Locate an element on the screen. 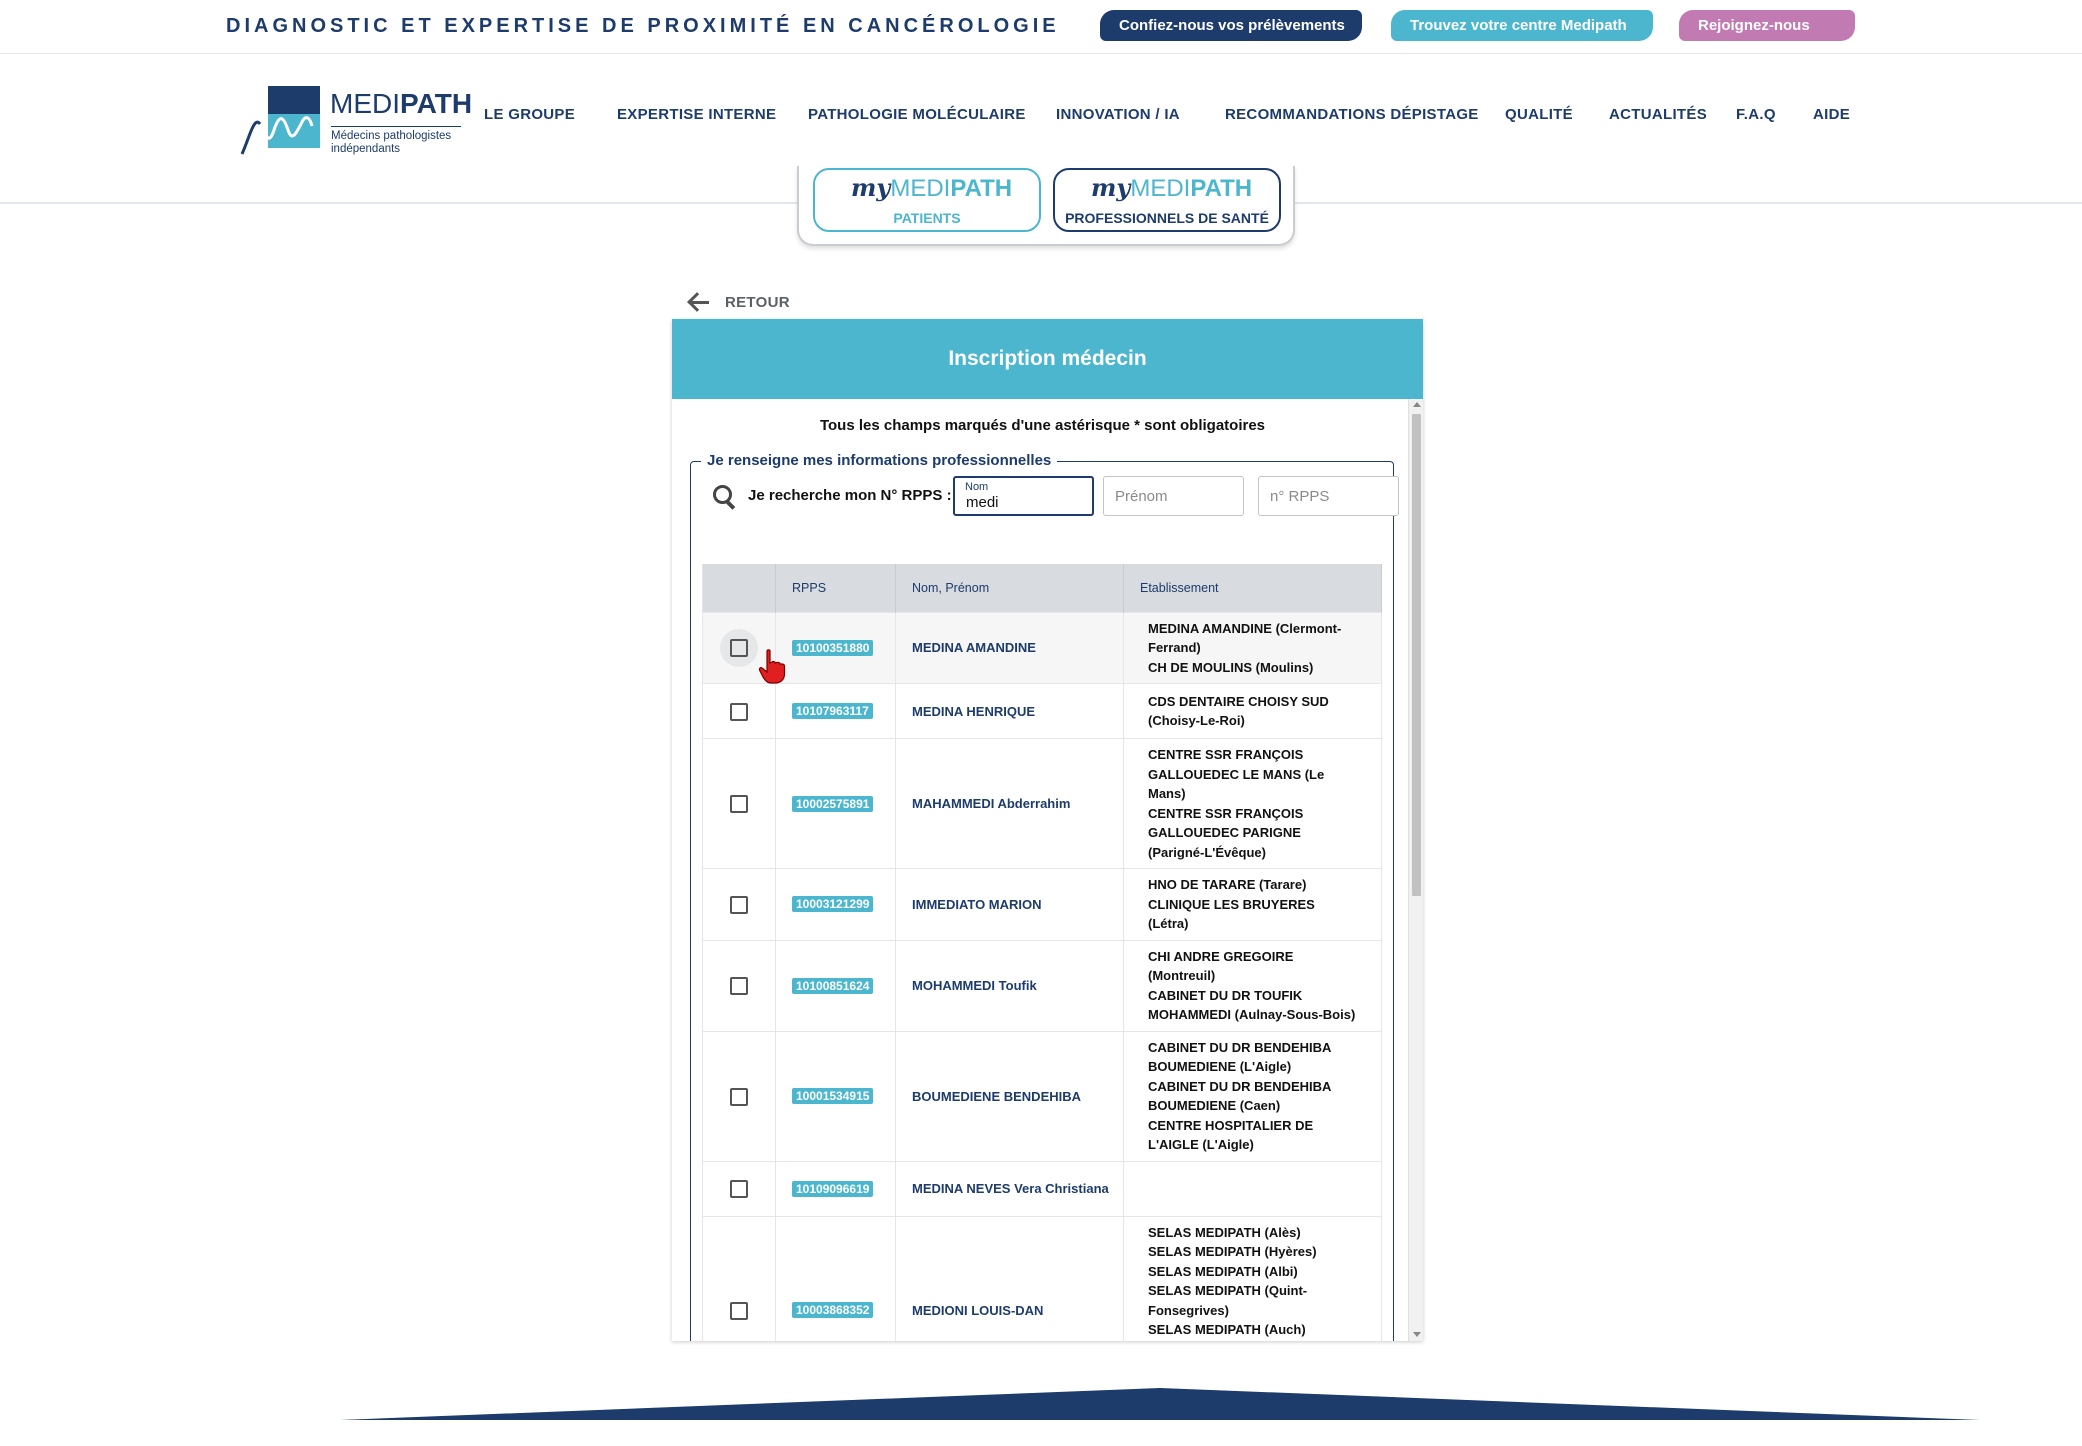 The image size is (2082, 1446). row-etab-cell: CDS DENTAIRE CHOISY SUD (Choisy-Le-Roi) is located at coordinates (1252, 711).